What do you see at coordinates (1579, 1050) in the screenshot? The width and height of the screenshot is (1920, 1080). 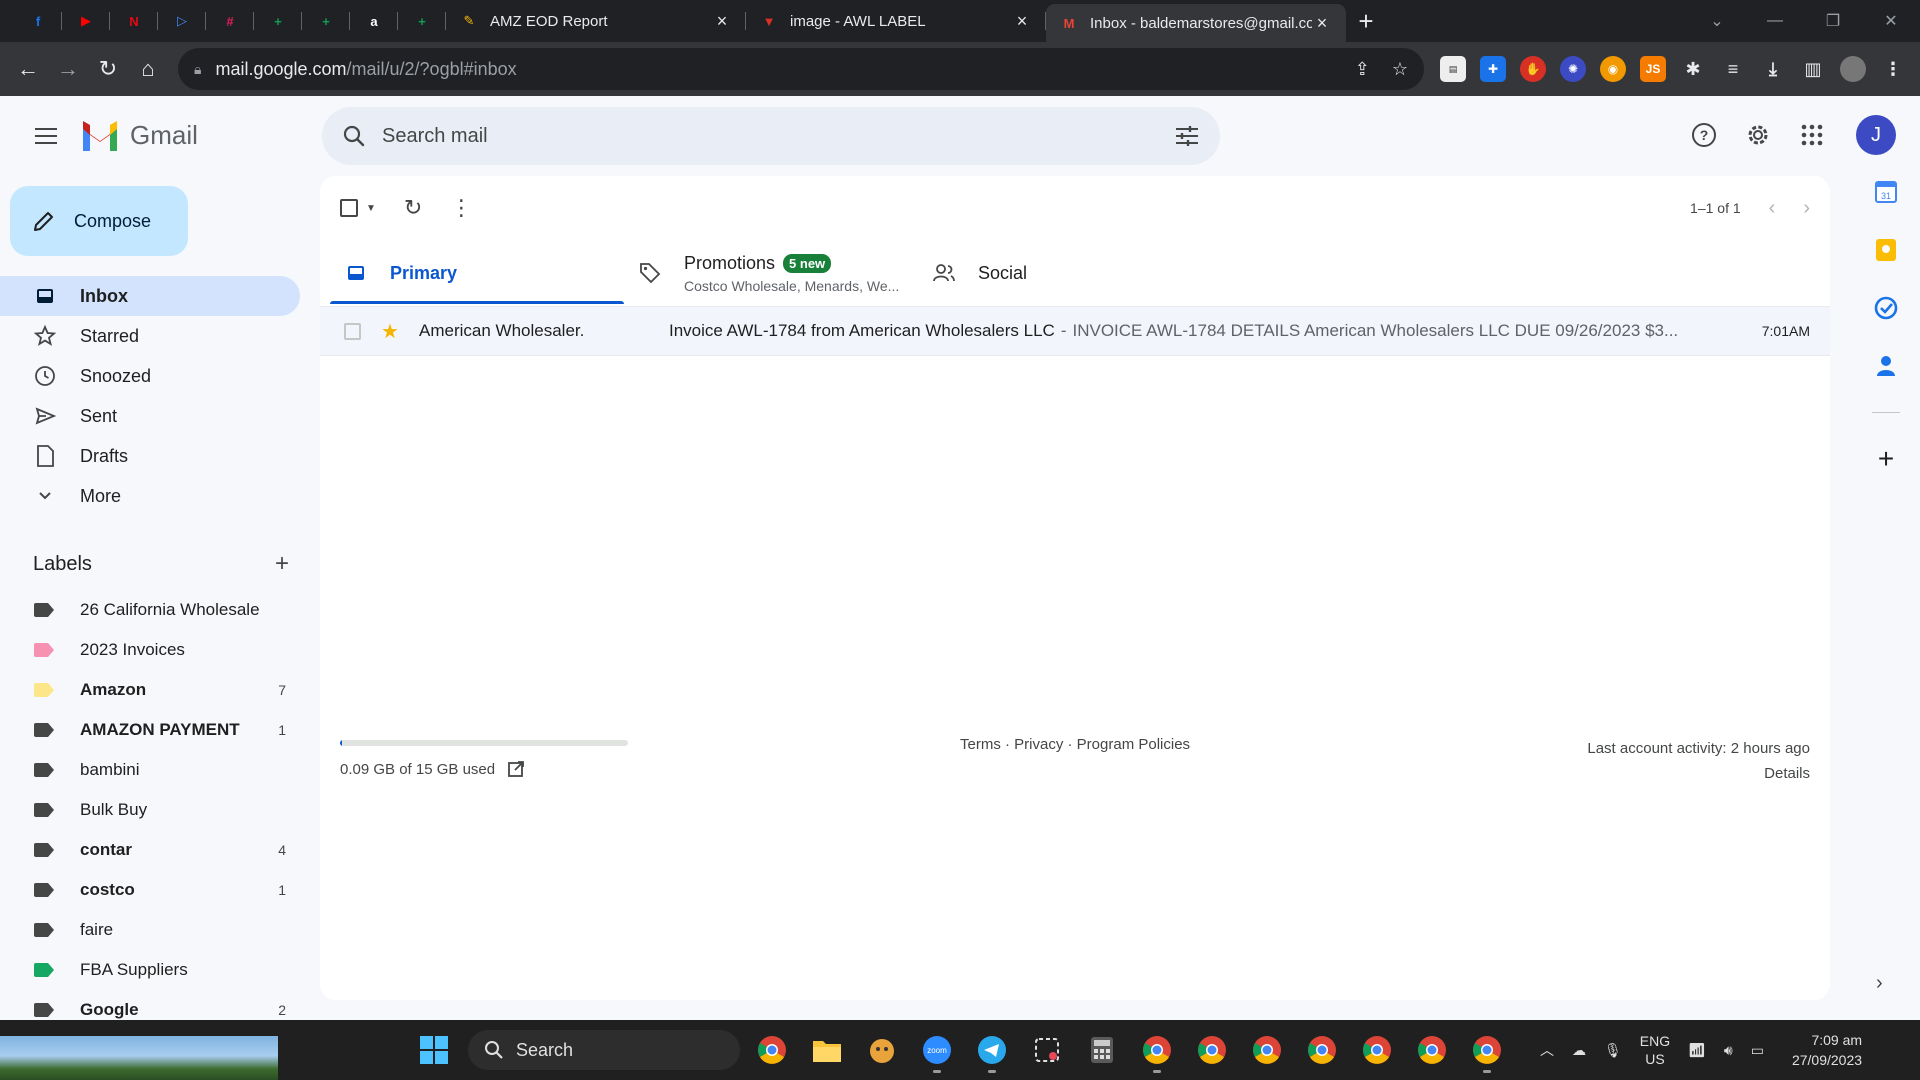 I see `onedrive-icon: ☁` at bounding box center [1579, 1050].